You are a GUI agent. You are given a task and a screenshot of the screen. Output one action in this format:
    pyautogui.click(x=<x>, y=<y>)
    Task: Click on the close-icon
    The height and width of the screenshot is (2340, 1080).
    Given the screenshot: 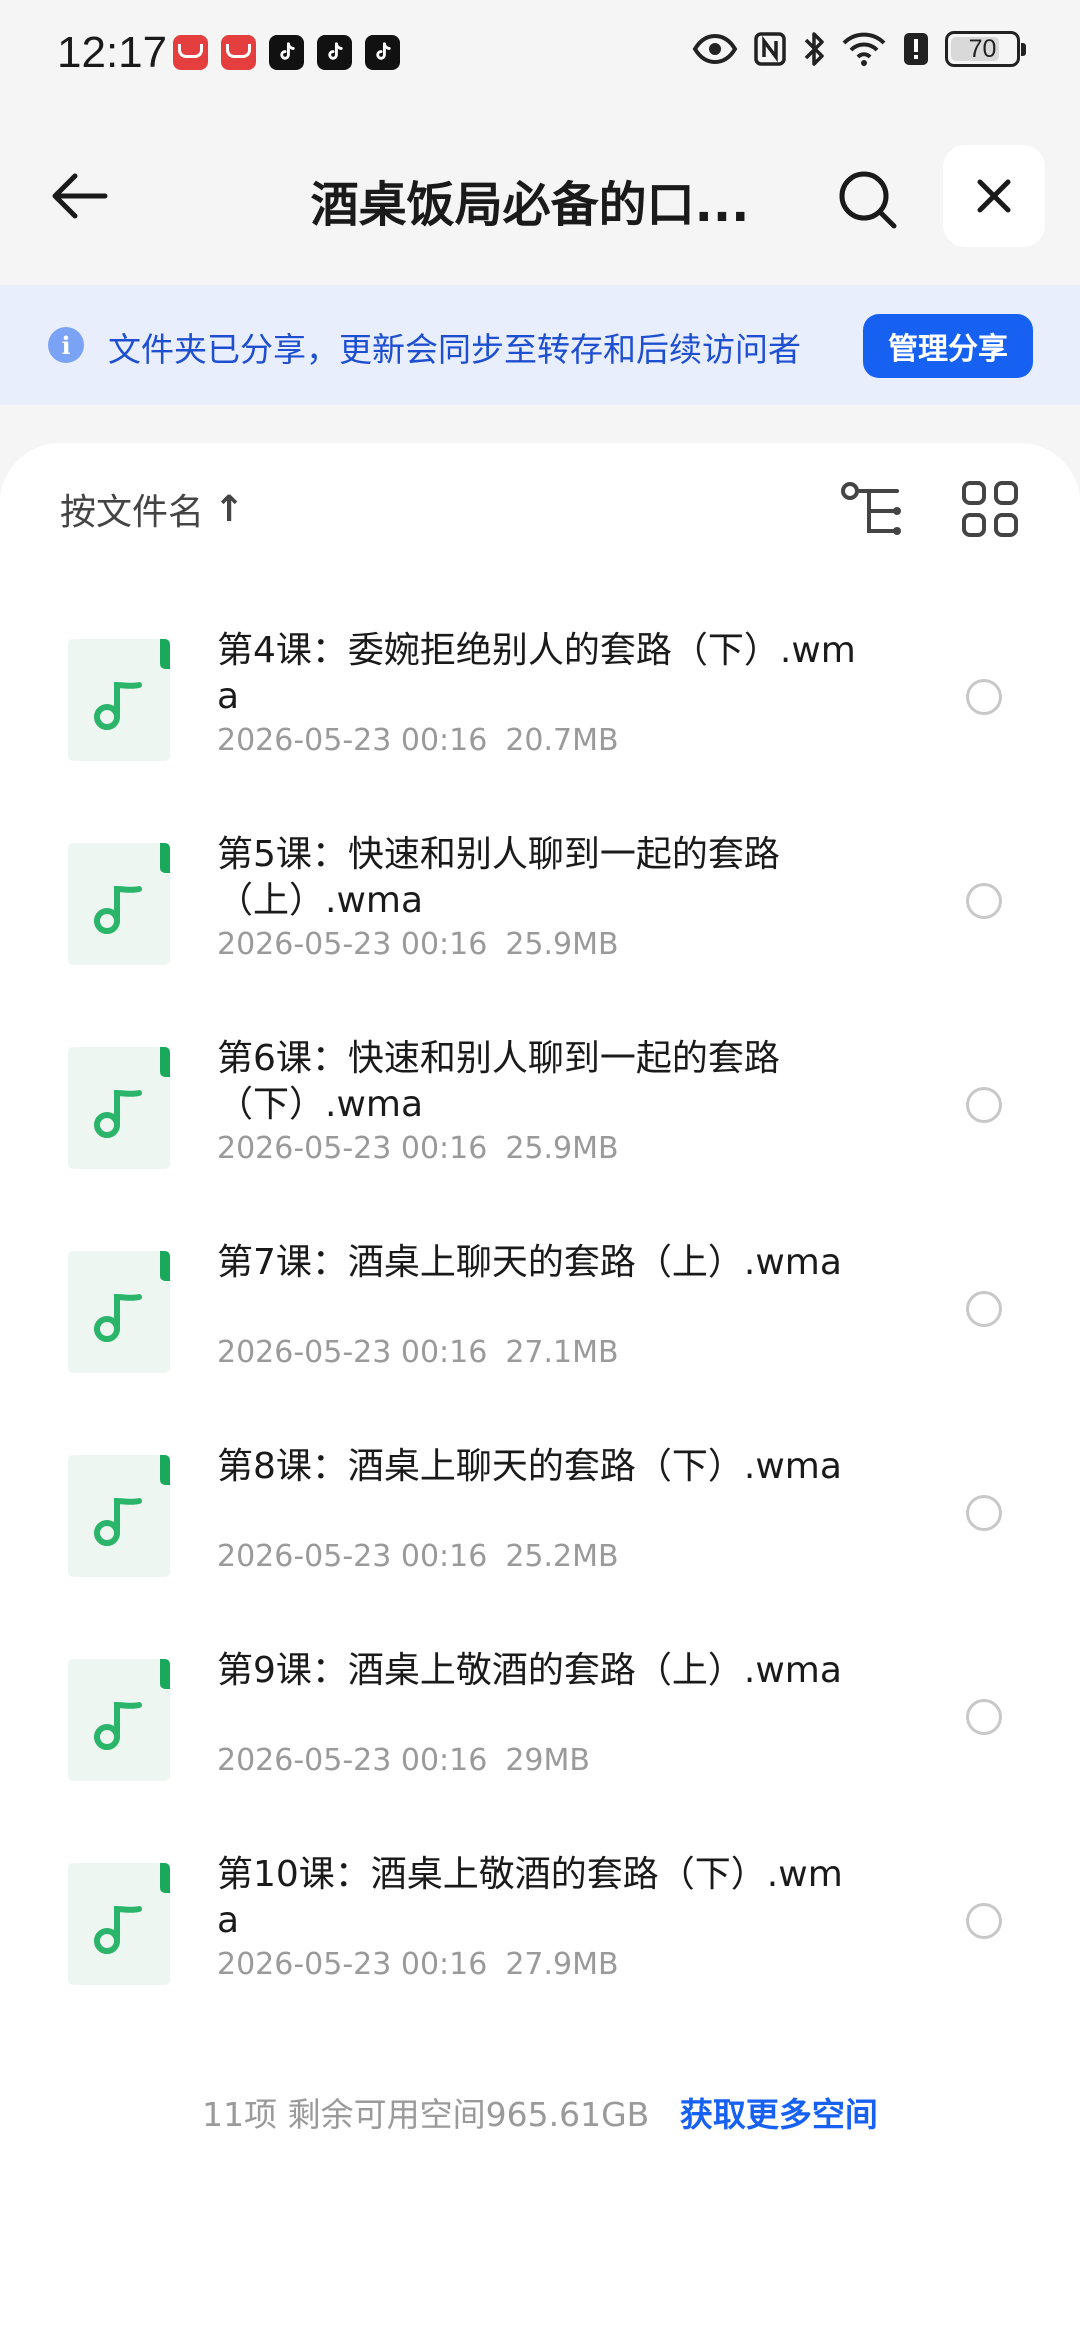 What is the action you would take?
    pyautogui.click(x=994, y=196)
    